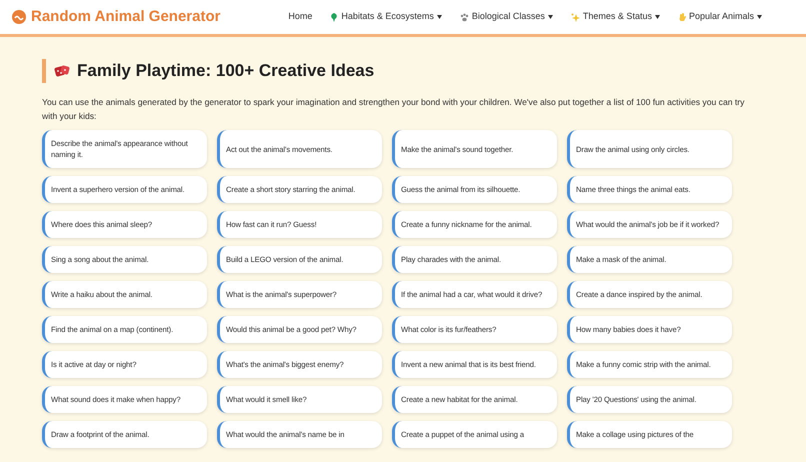 The image size is (806, 462). What do you see at coordinates (720, 17) in the screenshot?
I see `nav-link: Popular Animals` at bounding box center [720, 17].